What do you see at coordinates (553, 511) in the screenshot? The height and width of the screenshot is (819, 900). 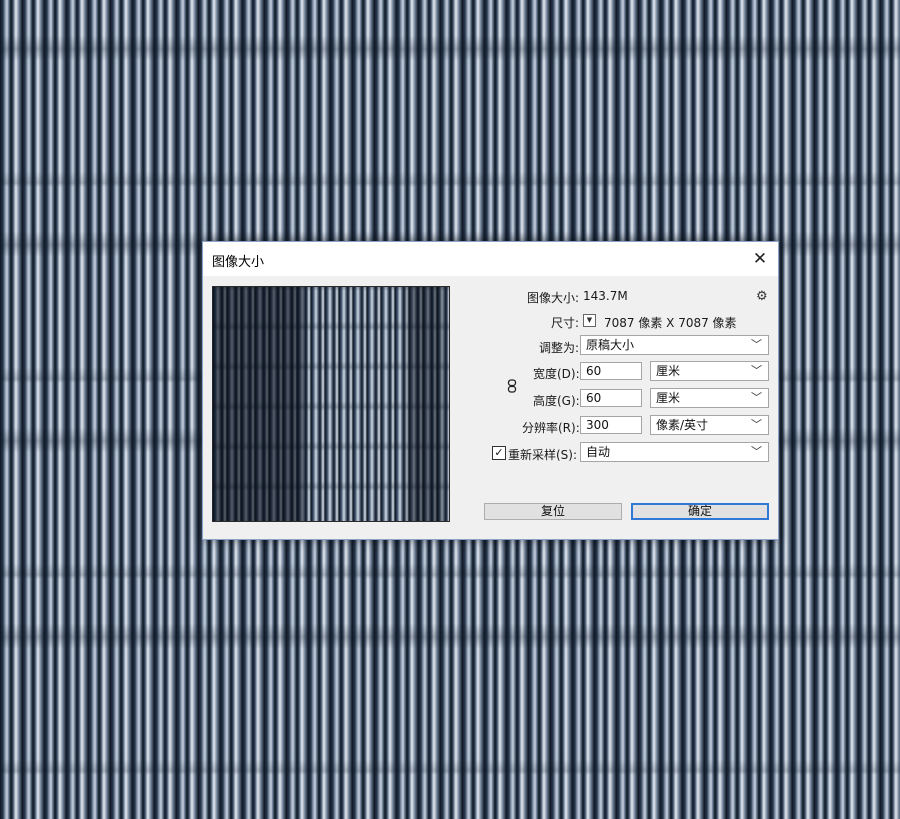 I see `reset-button: 复位` at bounding box center [553, 511].